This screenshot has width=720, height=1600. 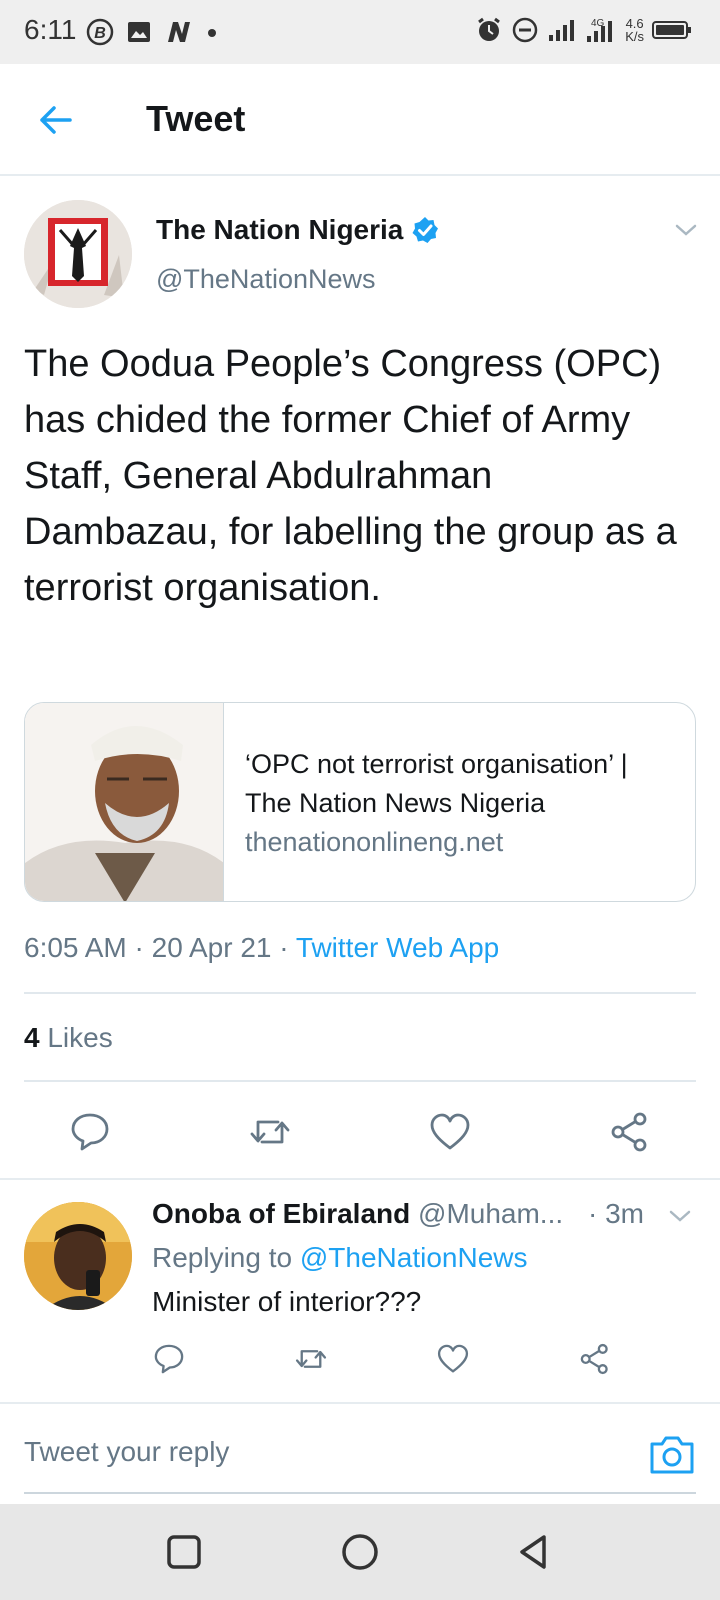 What do you see at coordinates (374, 842) in the screenshot?
I see `link-card-domain: thenationonlineng.net` at bounding box center [374, 842].